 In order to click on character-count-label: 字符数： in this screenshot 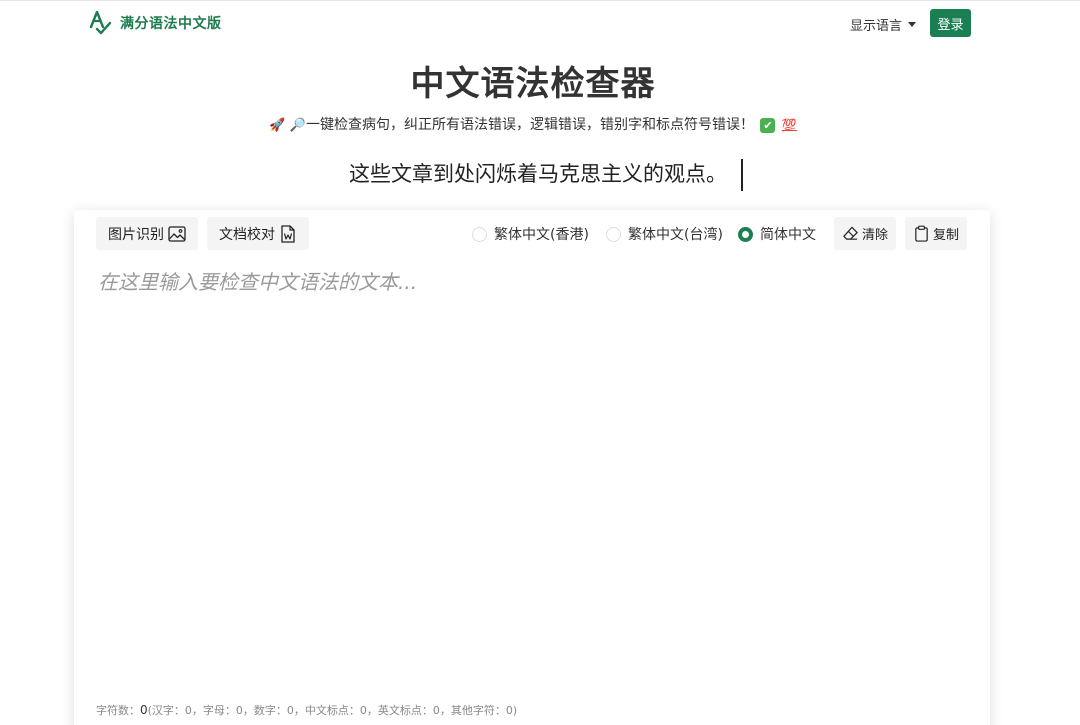, I will do `click(118, 710)`.